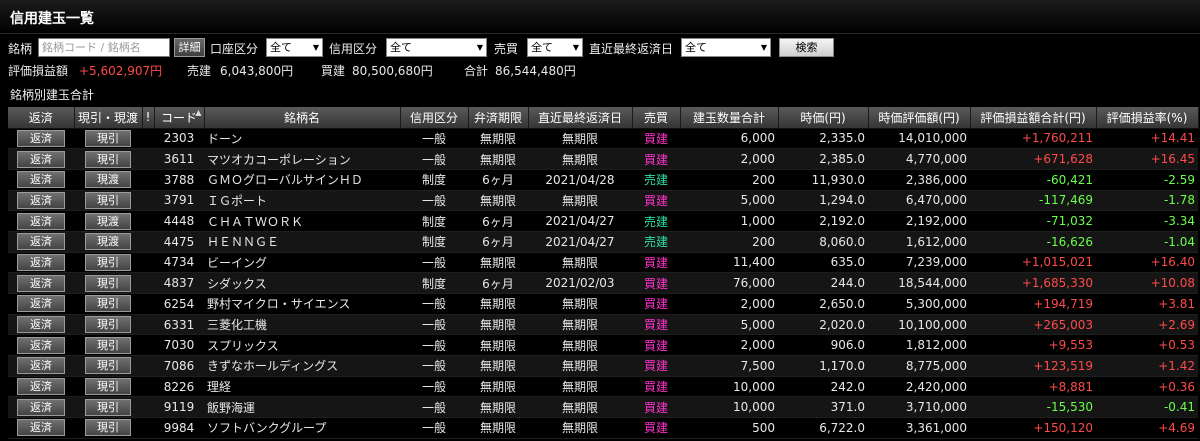 This screenshot has width=1200, height=441. I want to click on credit-type-select: 全て ▼, so click(436, 47).